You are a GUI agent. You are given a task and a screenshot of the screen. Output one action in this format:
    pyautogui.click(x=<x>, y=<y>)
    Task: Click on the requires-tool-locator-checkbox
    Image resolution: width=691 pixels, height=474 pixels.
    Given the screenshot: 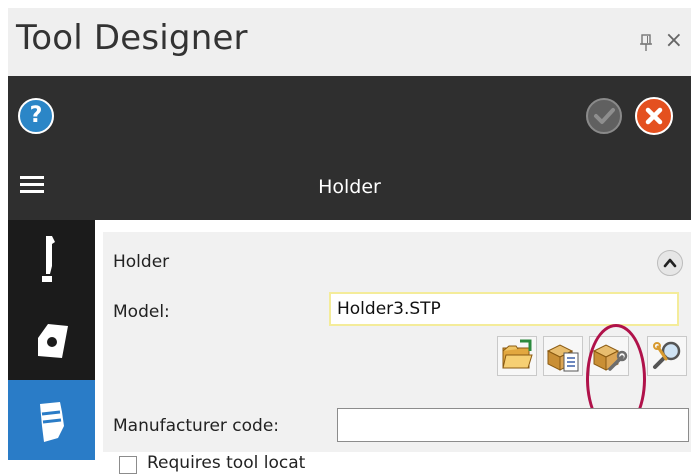 What is the action you would take?
    pyautogui.click(x=128, y=465)
    